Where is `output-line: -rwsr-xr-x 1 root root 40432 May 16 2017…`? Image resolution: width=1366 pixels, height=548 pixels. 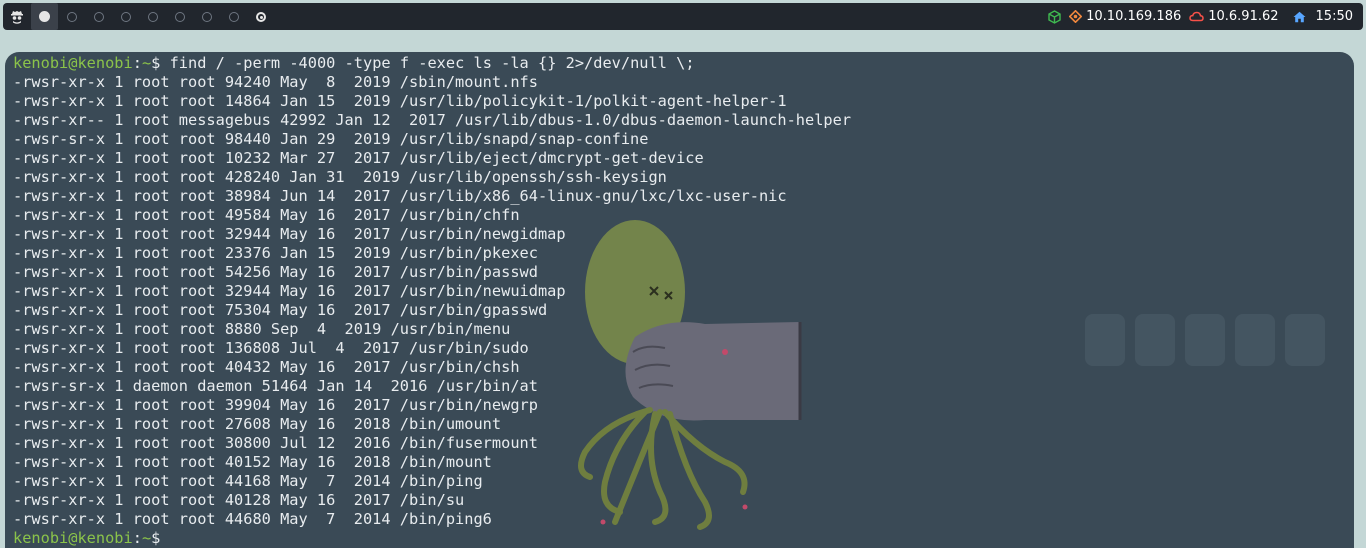
output-line: -rwsr-xr-x 1 root root 40432 May 16 2017… is located at coordinates (266, 367).